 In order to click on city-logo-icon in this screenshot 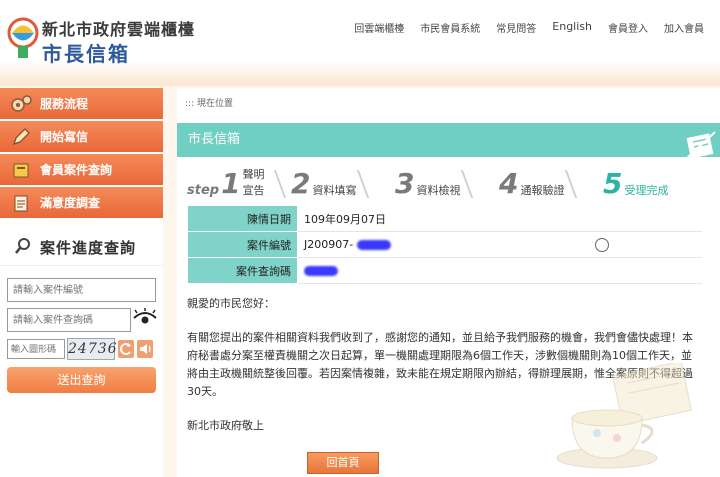, I will do `click(23, 38)`.